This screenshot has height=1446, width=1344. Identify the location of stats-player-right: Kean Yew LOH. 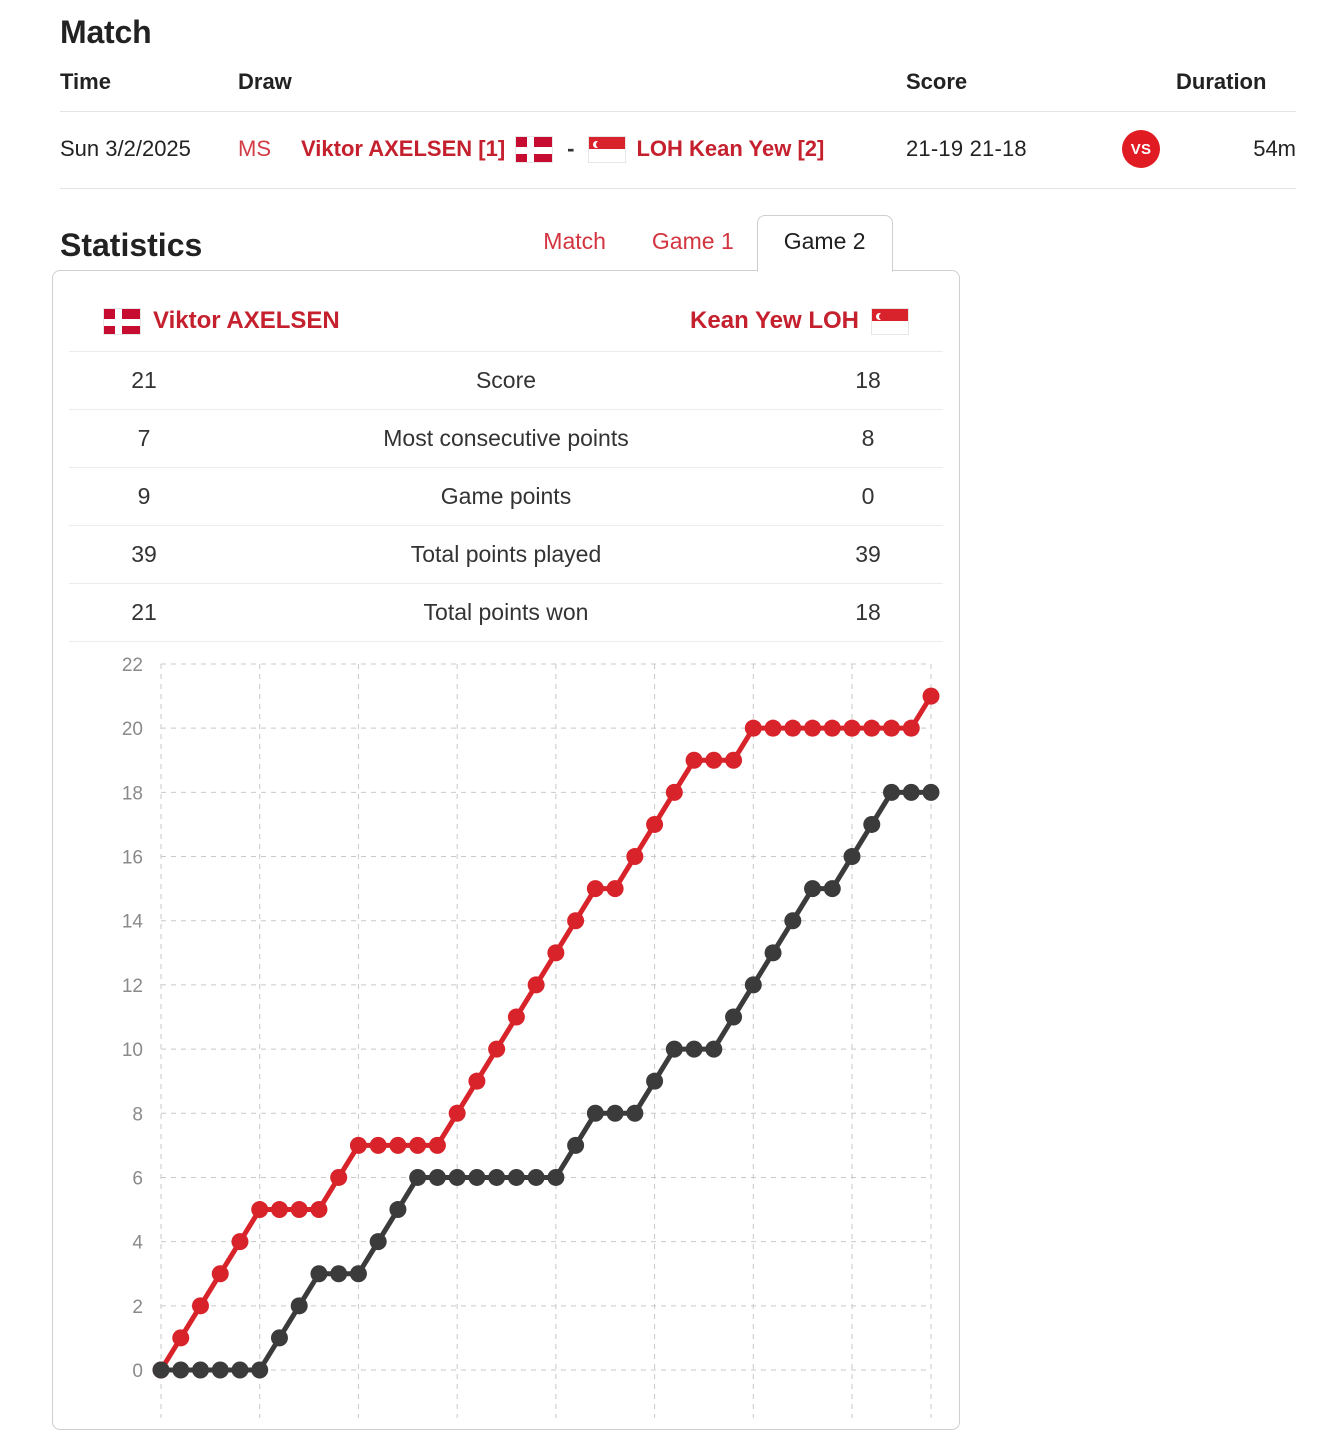
(799, 321).